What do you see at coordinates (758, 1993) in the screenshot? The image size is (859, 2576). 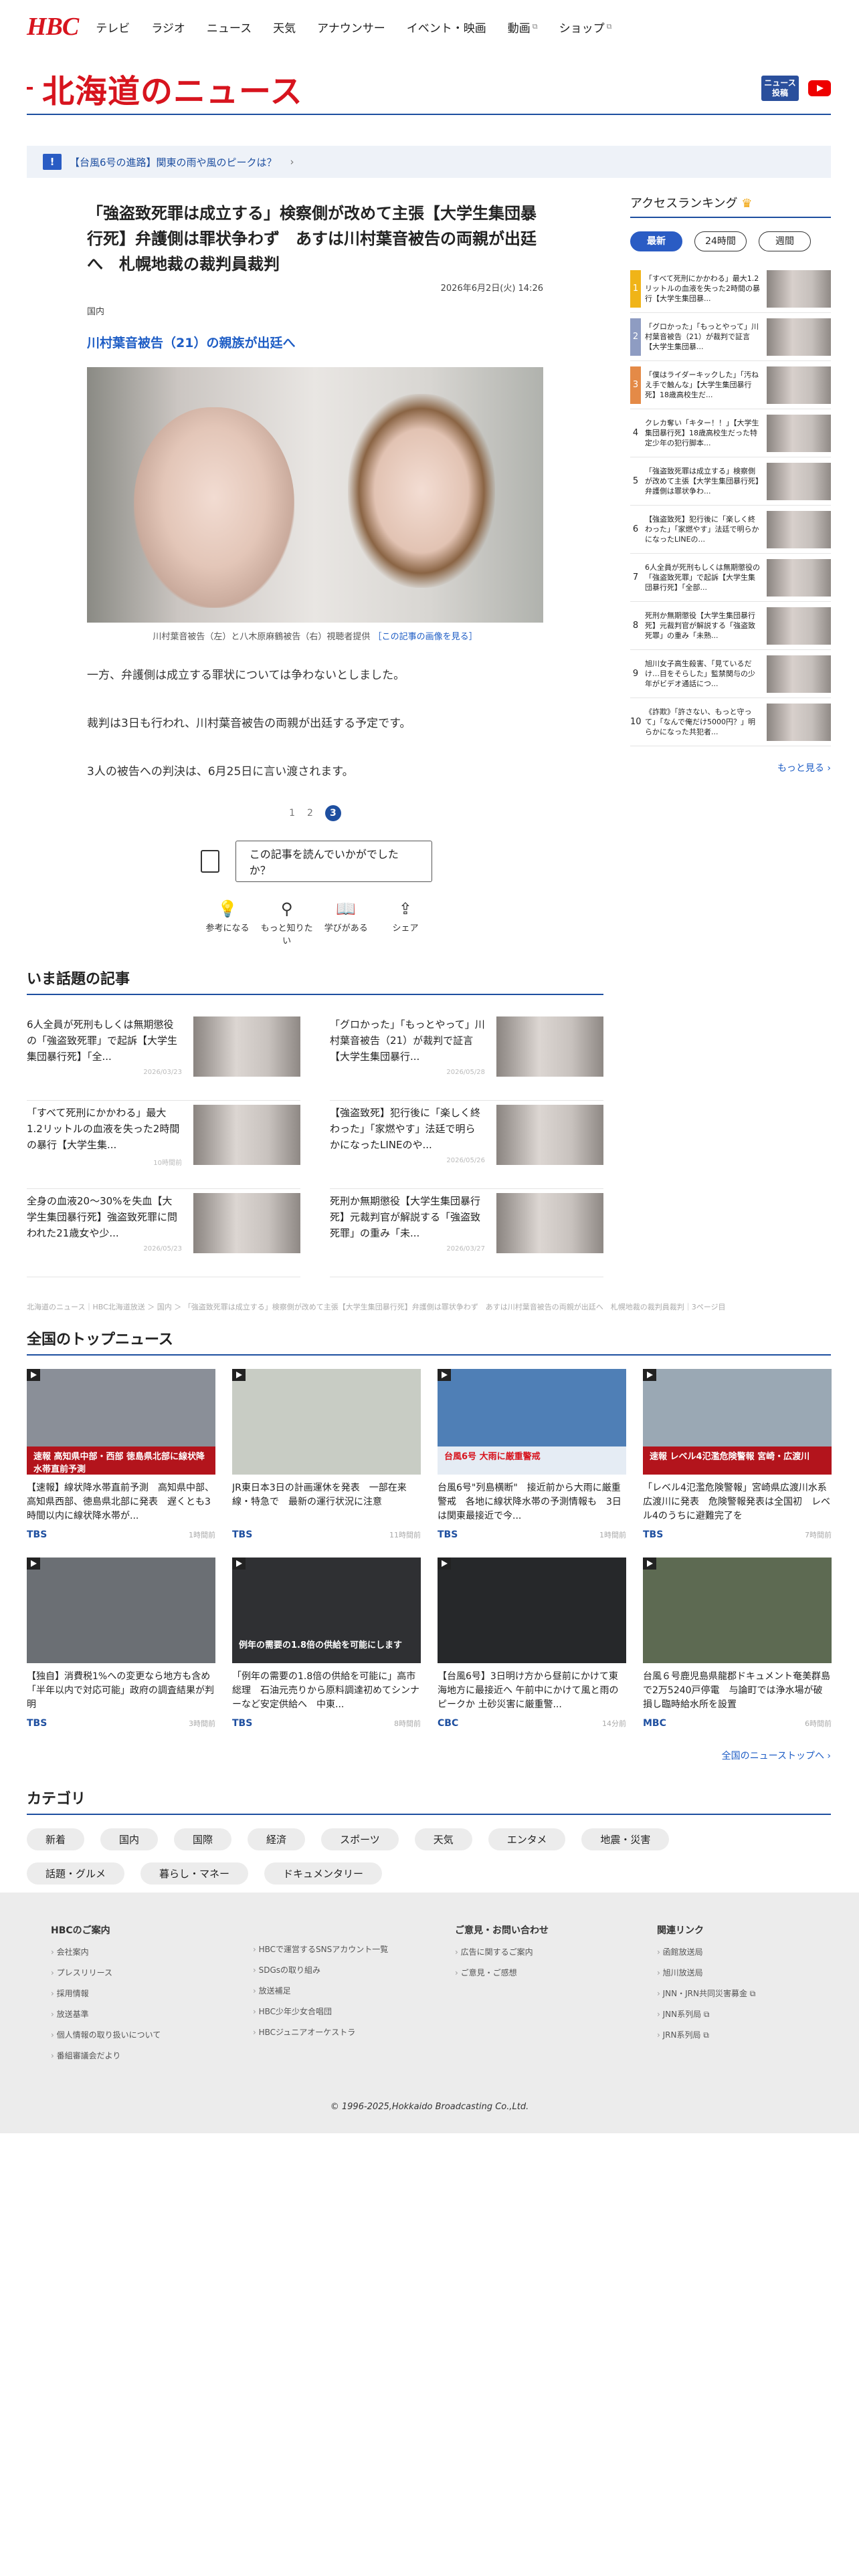 I see `footer-link: JNN・JRN共同災害募金 ⧉` at bounding box center [758, 1993].